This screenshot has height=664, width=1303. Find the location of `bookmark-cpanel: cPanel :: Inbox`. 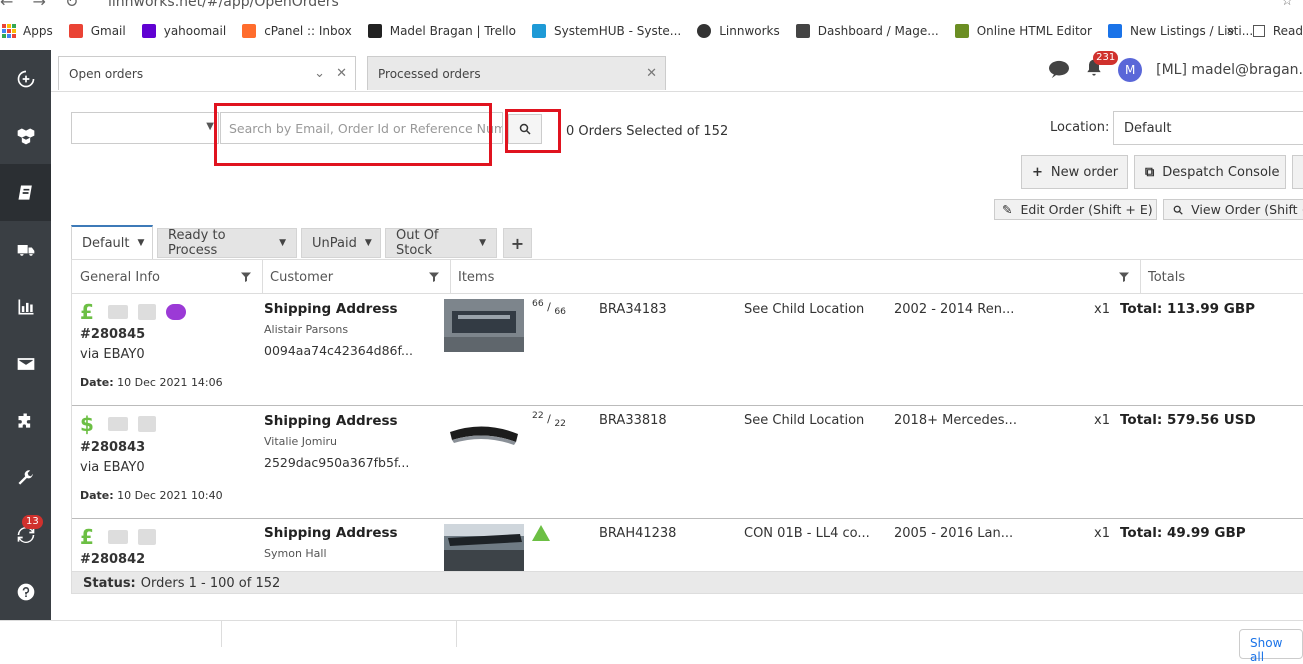

bookmark-cpanel: cPanel :: Inbox is located at coordinates (297, 31).